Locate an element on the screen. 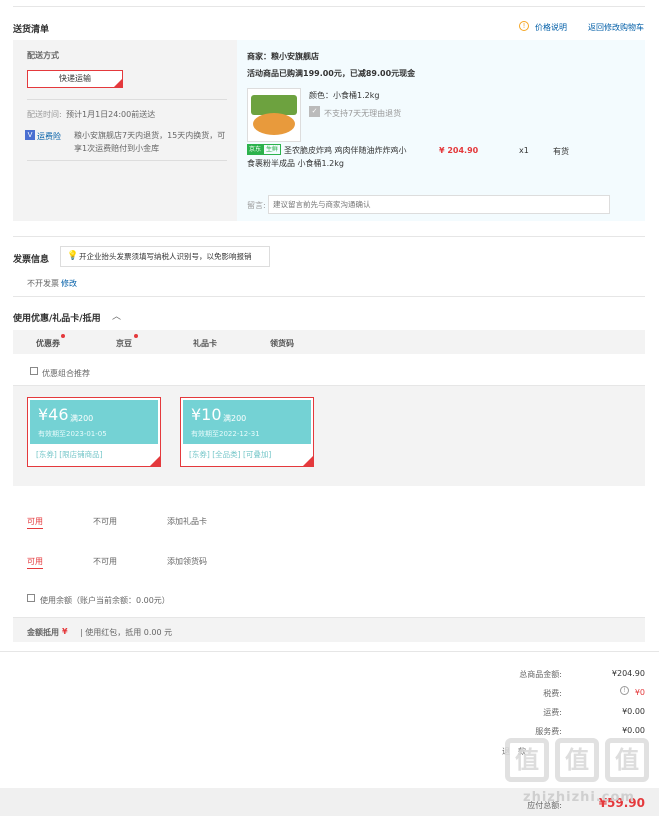  tab-coupons: 优惠券 is located at coordinates (48, 343).